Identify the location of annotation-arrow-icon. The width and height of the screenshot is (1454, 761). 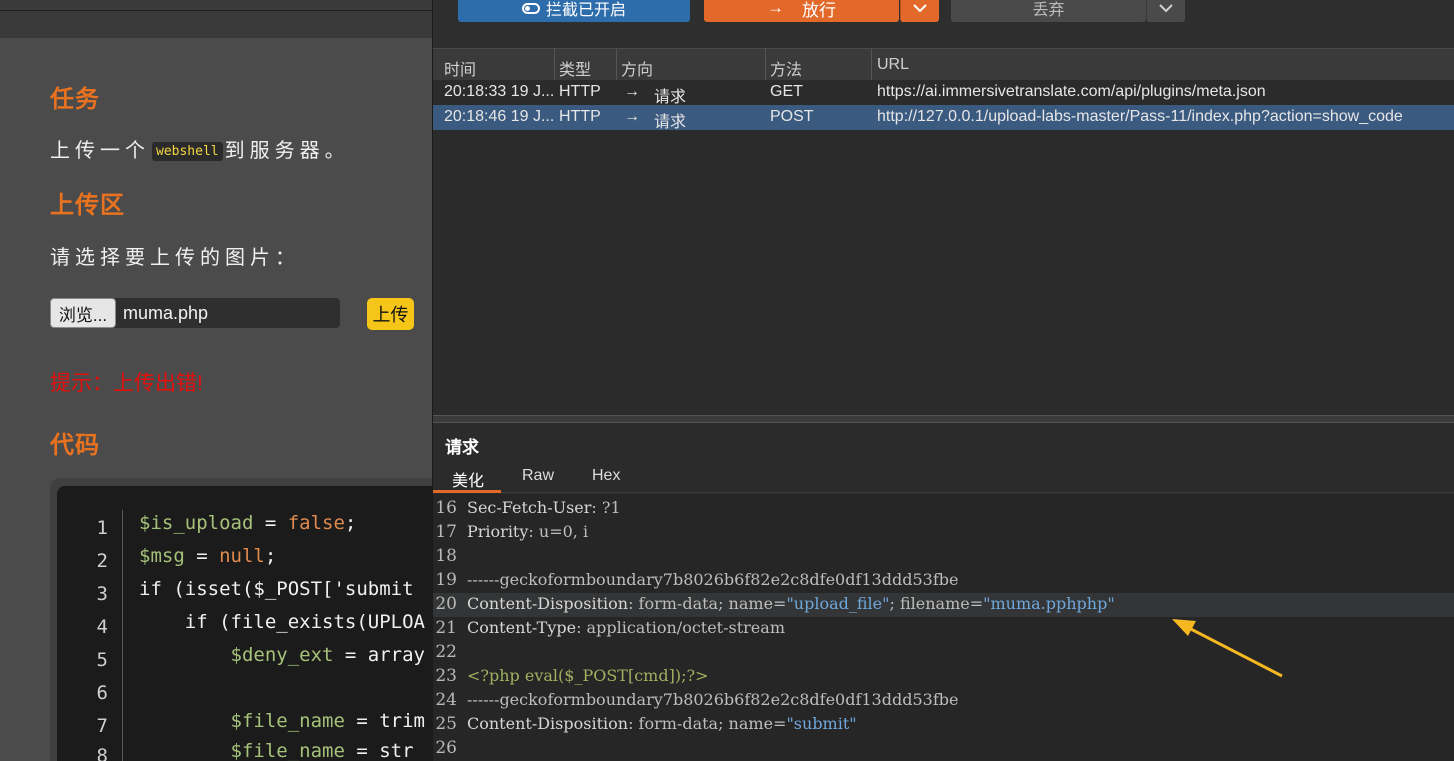
(1227, 648).